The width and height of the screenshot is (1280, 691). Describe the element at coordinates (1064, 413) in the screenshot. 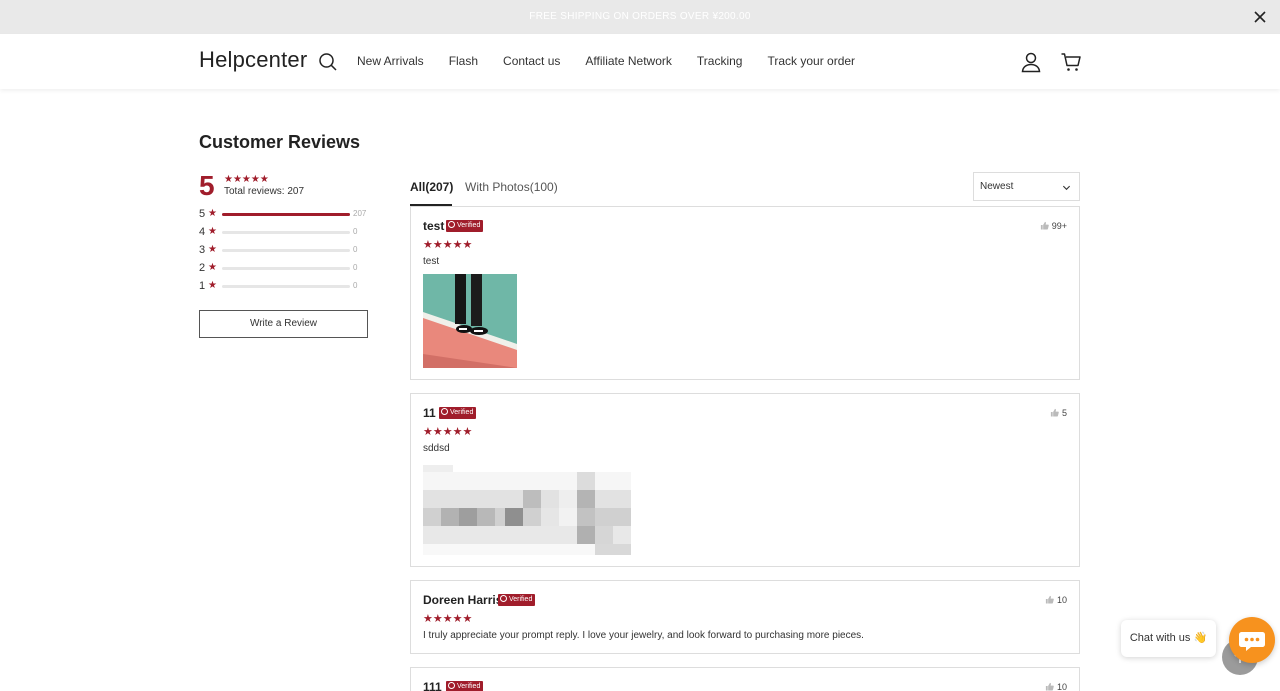

I see `like-count: 5` at that location.